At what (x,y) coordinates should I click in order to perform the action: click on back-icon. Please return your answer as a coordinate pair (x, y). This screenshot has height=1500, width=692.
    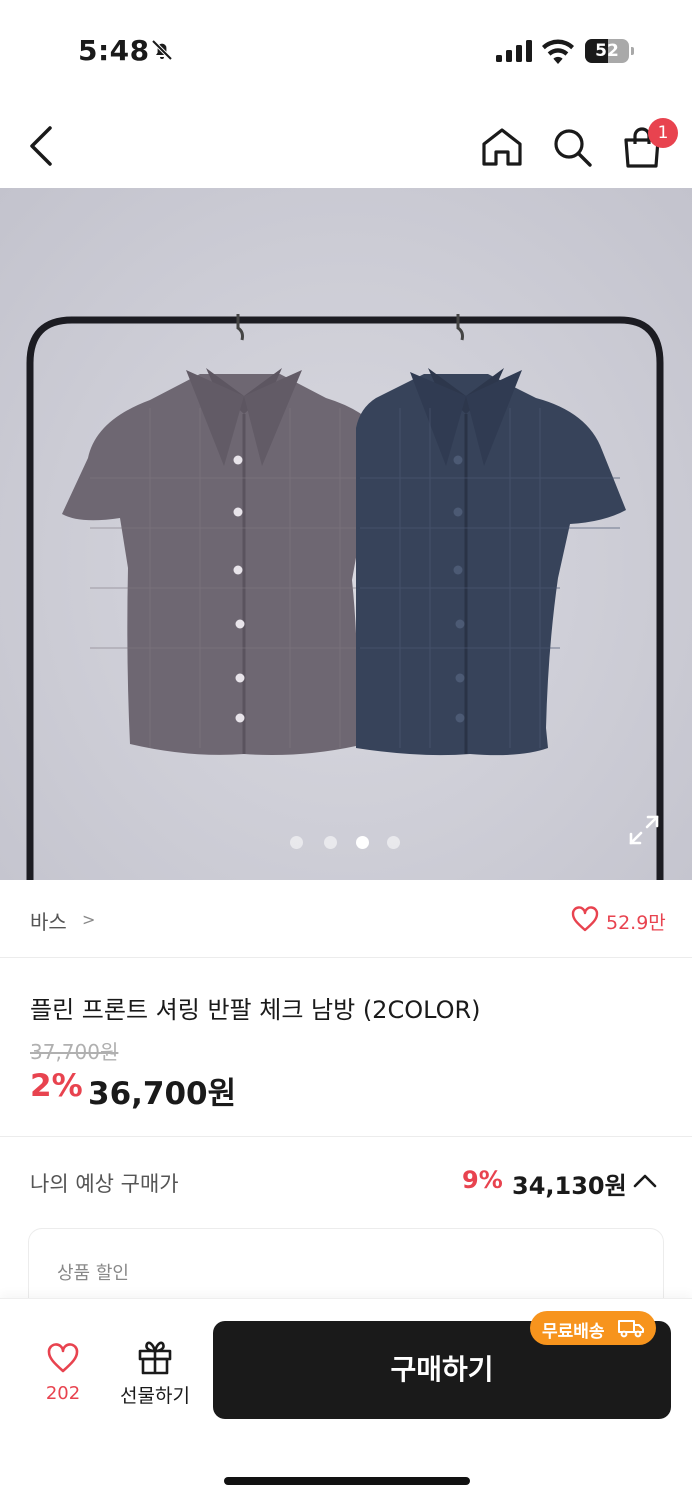
    Looking at the image, I should click on (42, 146).